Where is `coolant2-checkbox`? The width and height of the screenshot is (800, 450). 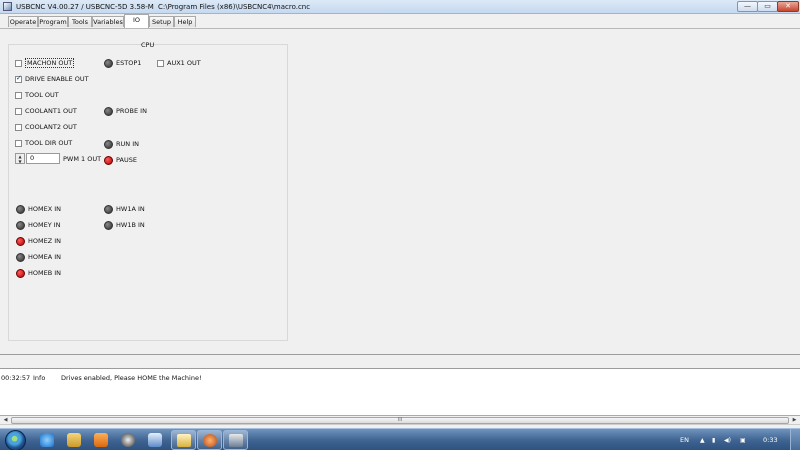
coolant2-checkbox is located at coordinates (18, 127).